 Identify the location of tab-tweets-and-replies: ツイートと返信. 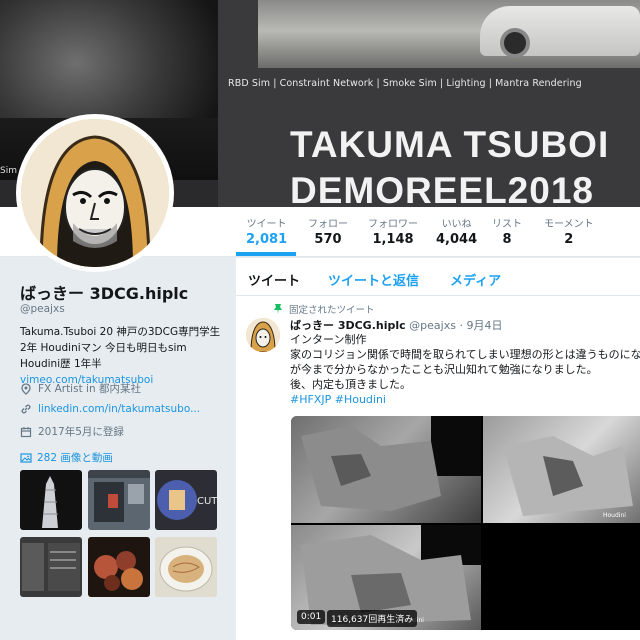
(373, 279).